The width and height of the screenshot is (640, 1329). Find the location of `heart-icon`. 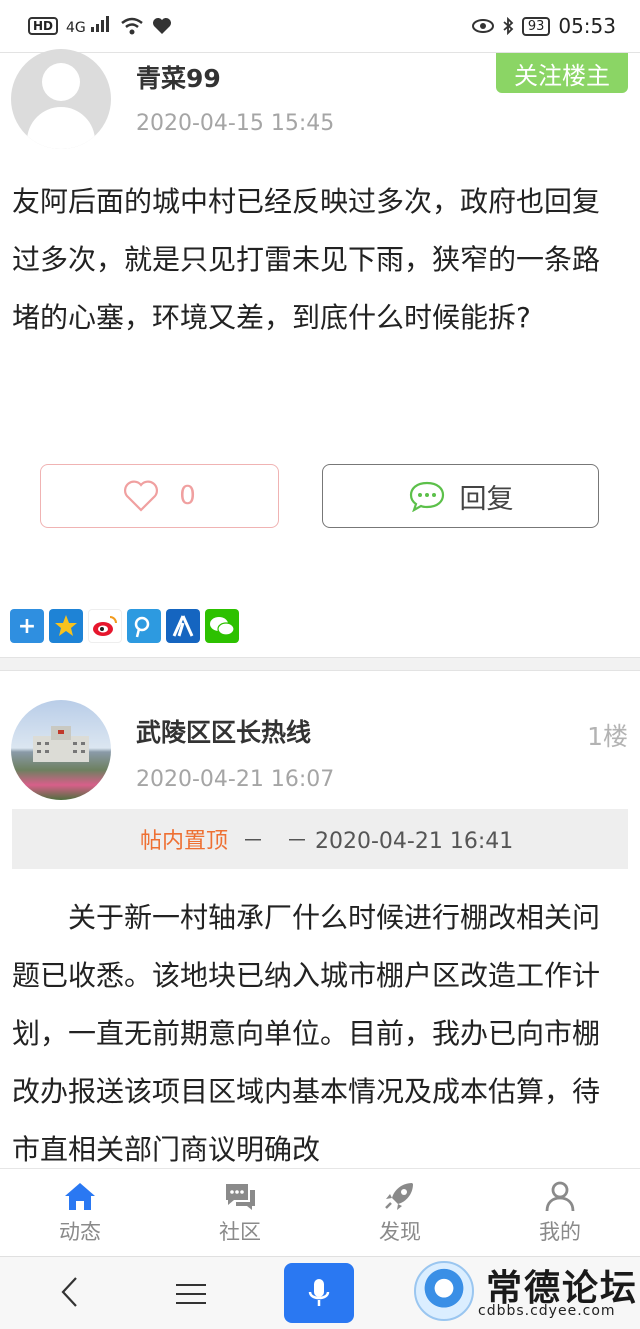

heart-icon is located at coordinates (141, 496).